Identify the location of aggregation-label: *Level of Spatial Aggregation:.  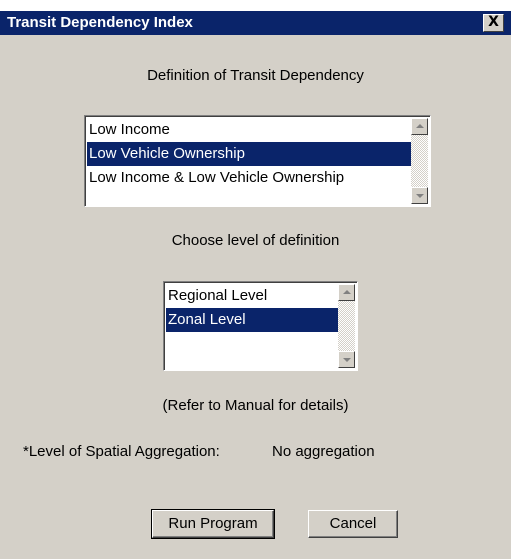
(121, 451).